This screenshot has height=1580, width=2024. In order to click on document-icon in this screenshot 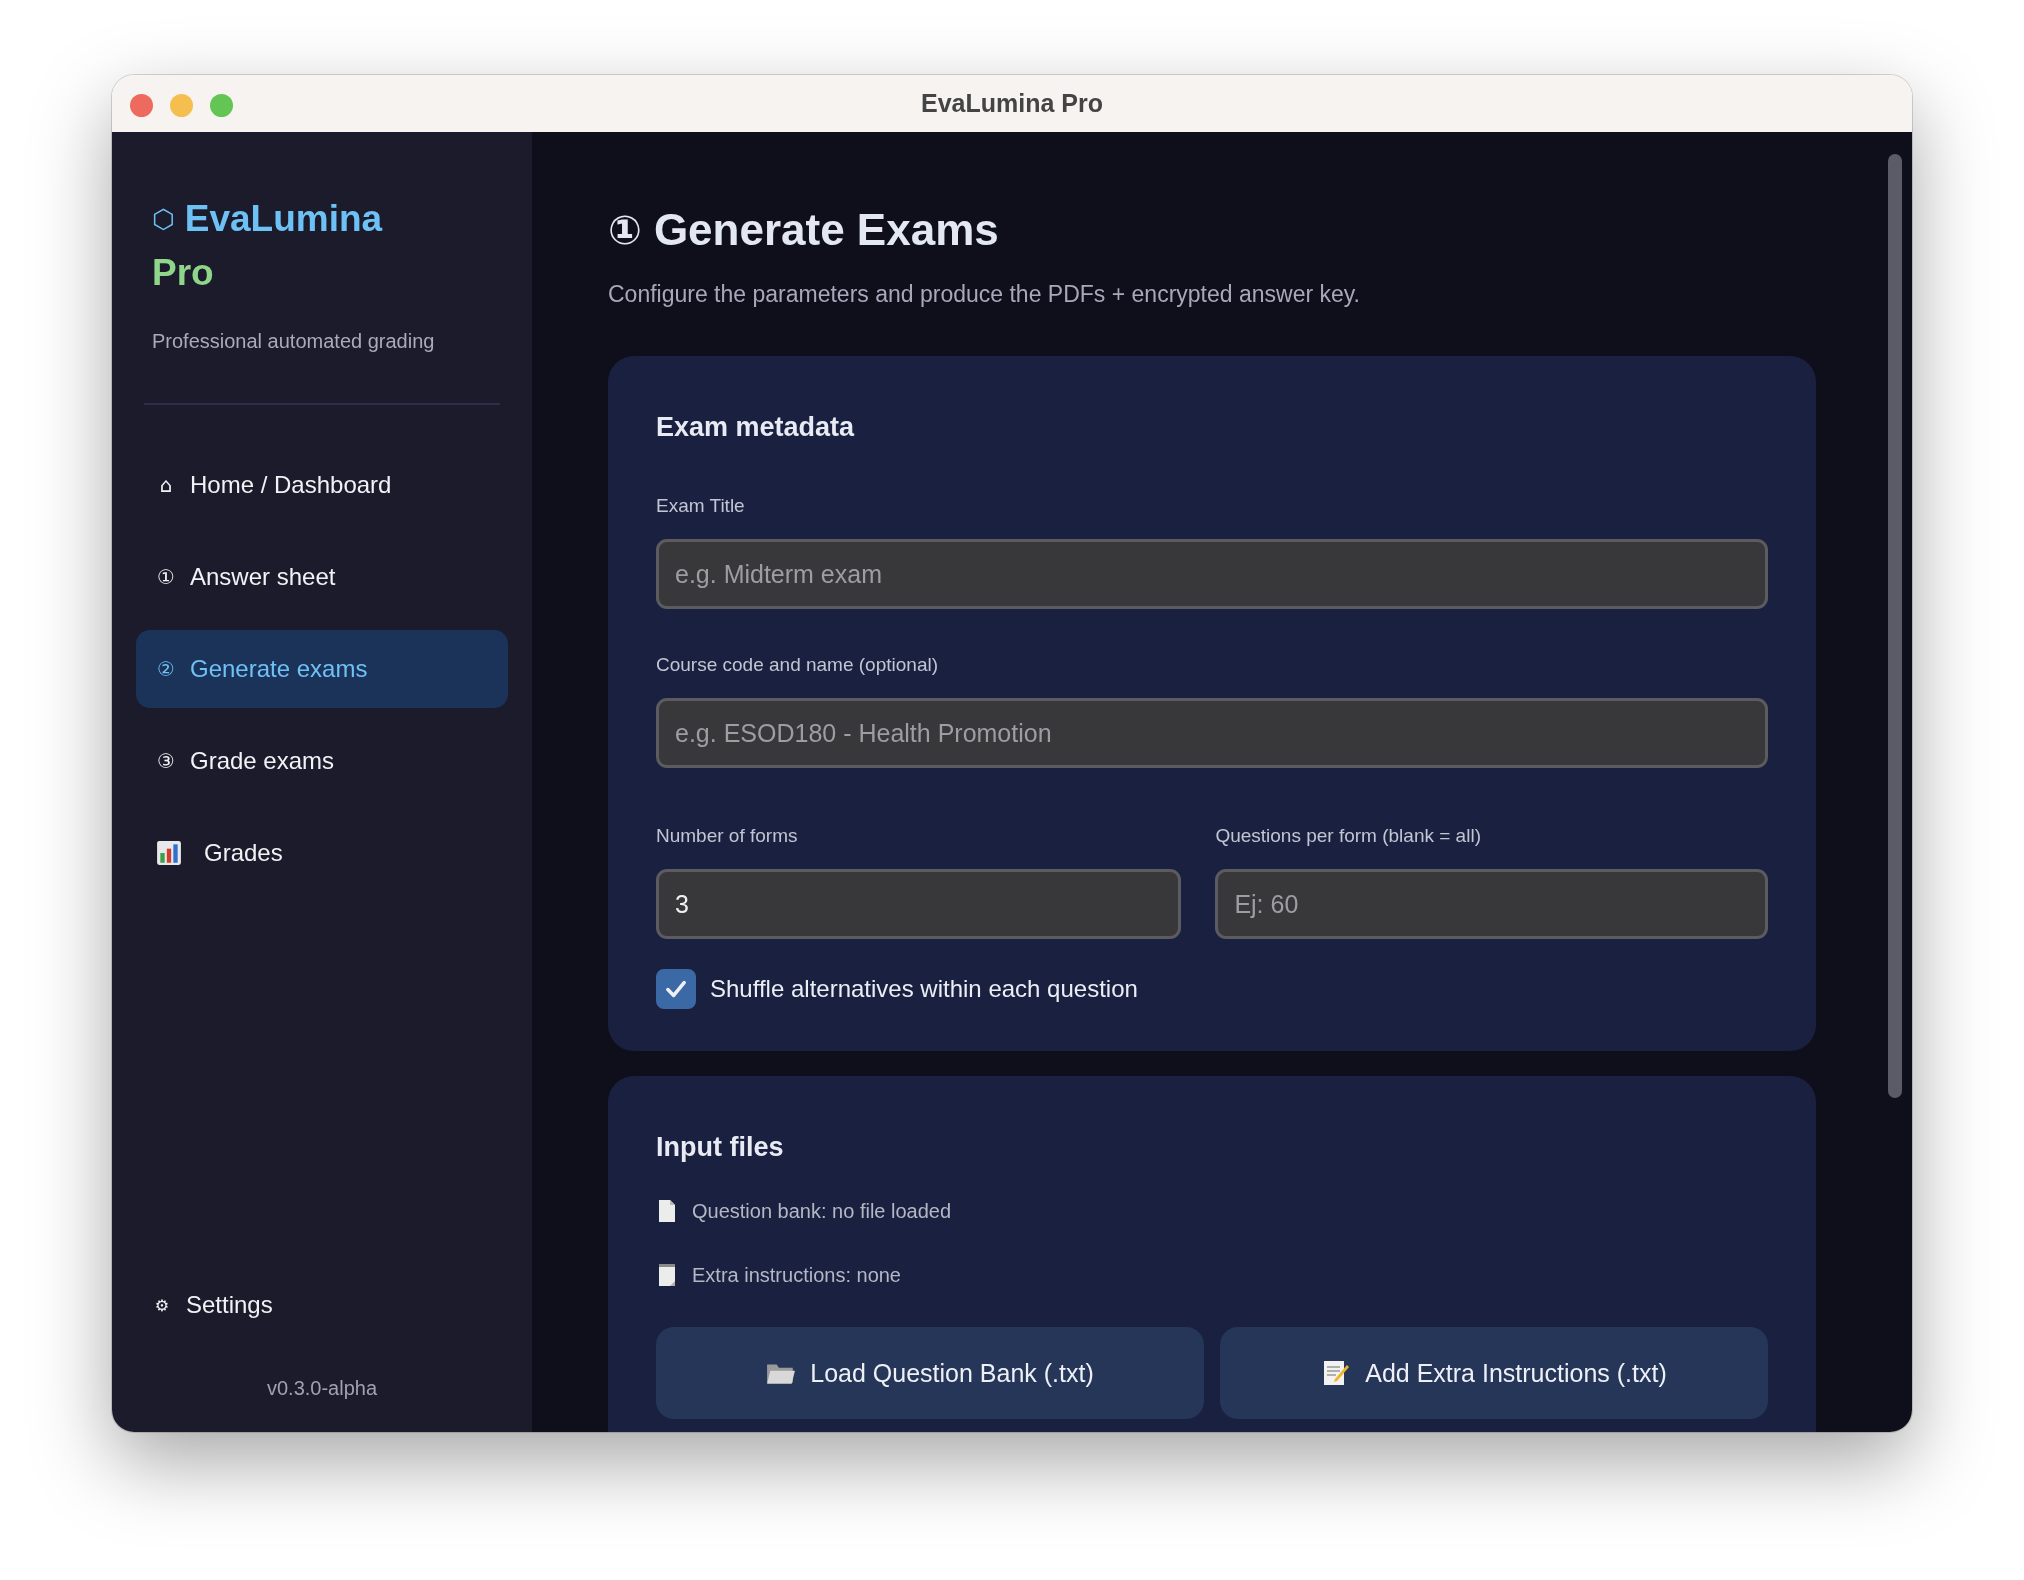, I will do `click(667, 1211)`.